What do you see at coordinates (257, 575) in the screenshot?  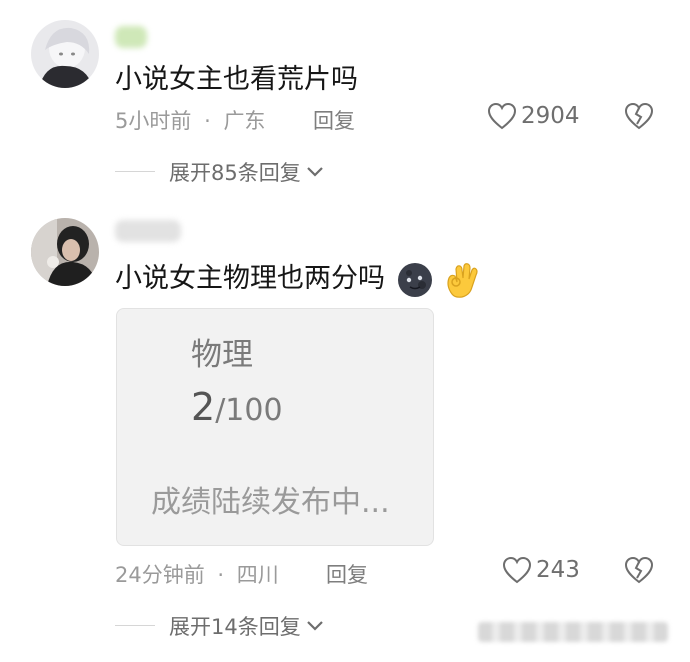 I see `comment-location: 四川` at bounding box center [257, 575].